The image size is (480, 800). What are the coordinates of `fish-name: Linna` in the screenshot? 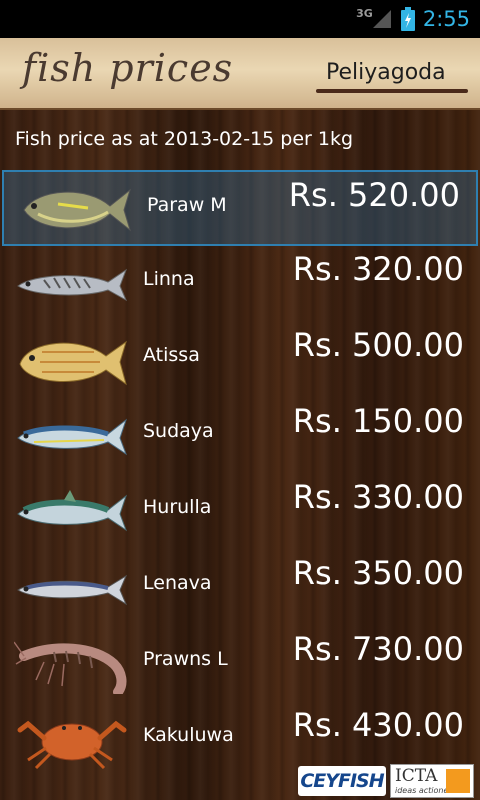 It's located at (169, 279).